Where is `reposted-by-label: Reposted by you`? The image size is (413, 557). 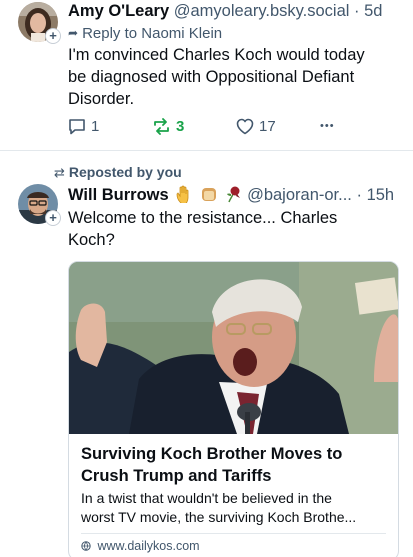
reposted-by-label: Reposted by you is located at coordinates (125, 172).